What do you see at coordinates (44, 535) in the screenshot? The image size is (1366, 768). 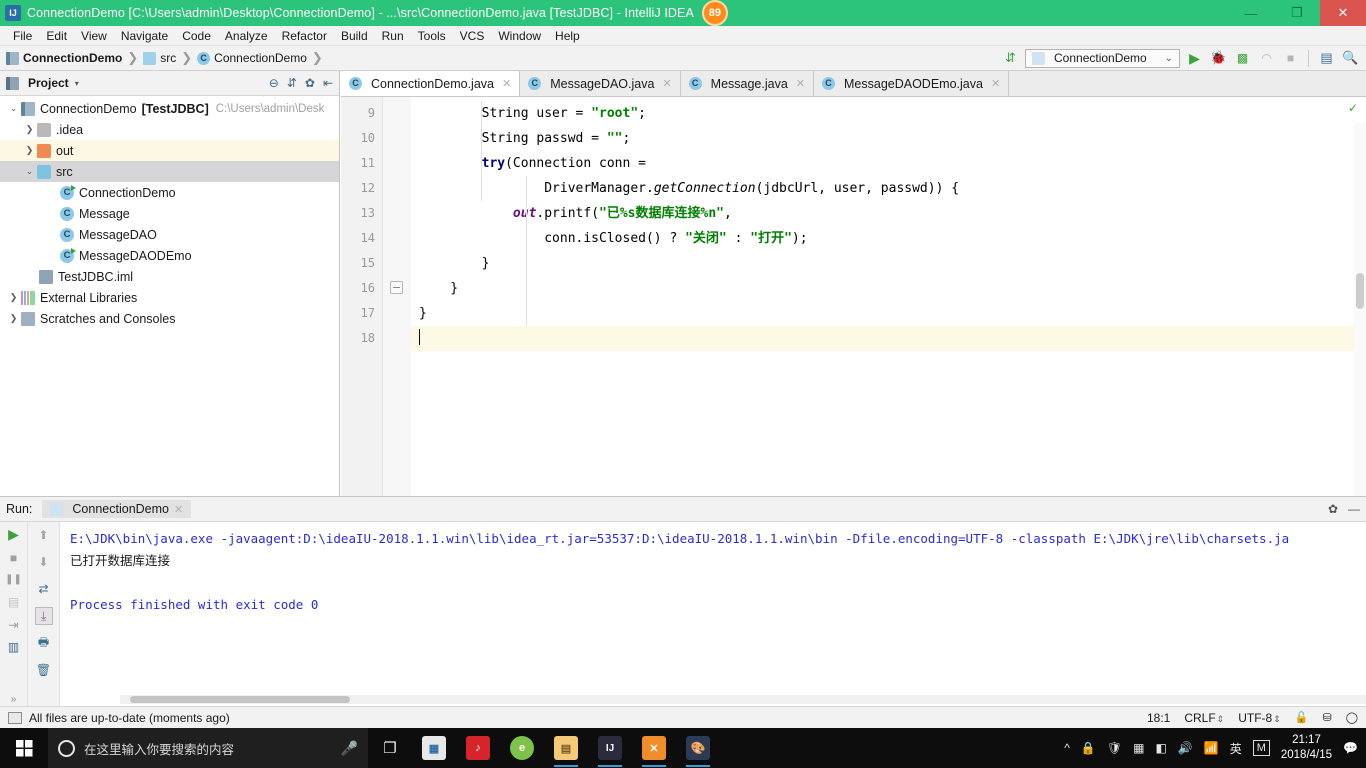 I see `scroll-up-icon: ⬆` at bounding box center [44, 535].